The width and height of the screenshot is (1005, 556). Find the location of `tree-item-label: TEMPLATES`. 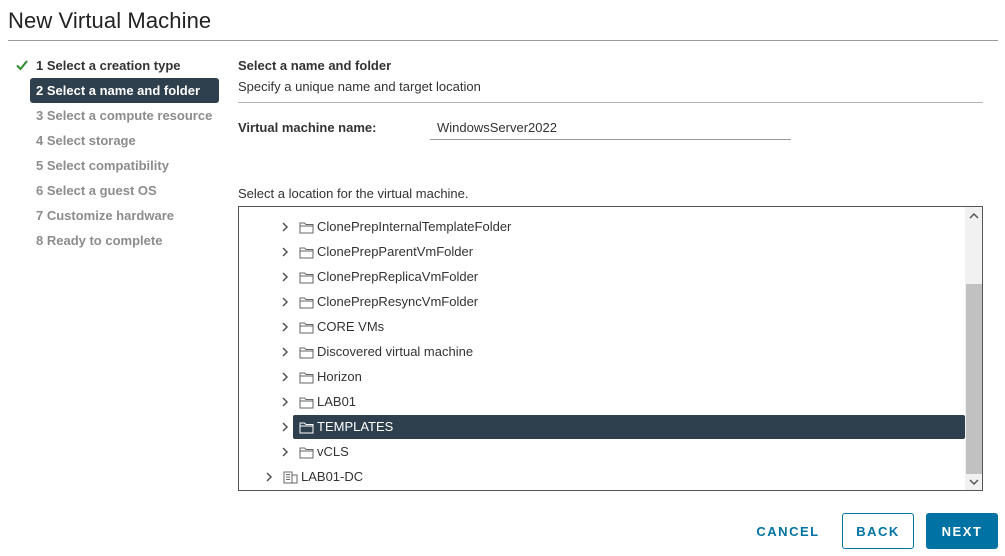

tree-item-label: TEMPLATES is located at coordinates (355, 426).